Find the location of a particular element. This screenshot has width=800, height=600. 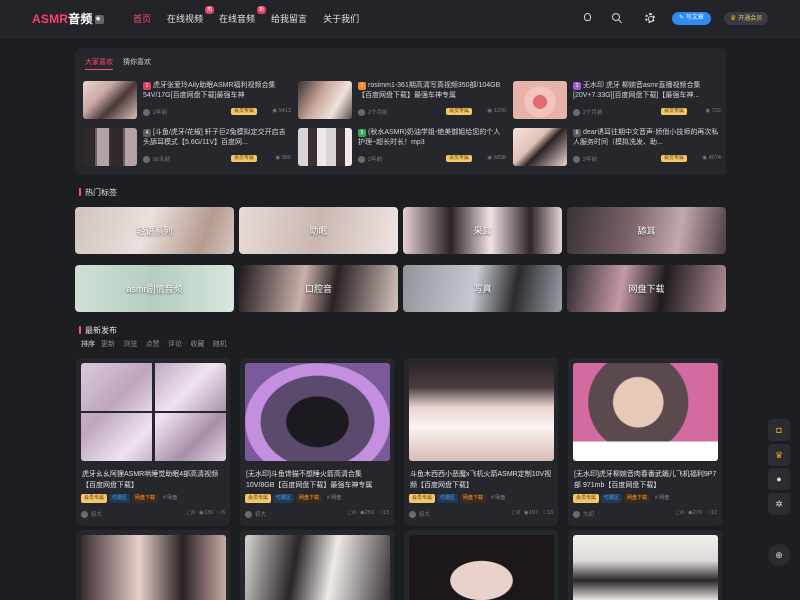

site-logo: ASMR音频 is located at coordinates (68, 18).